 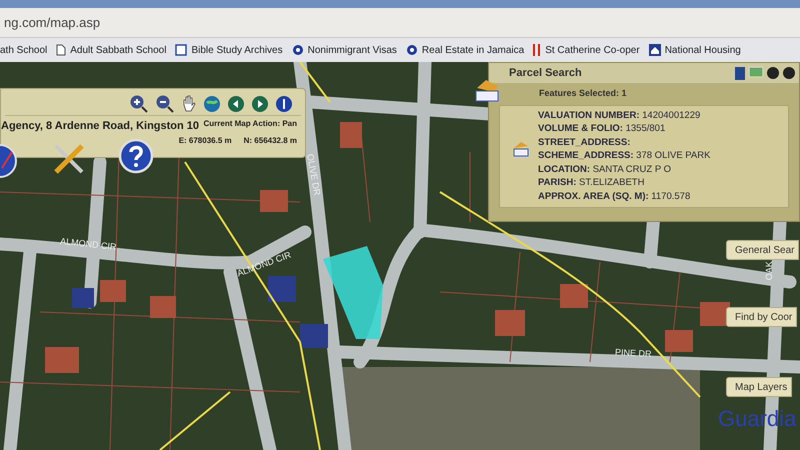 I want to click on street-label: OAK, so click(x=768, y=270).